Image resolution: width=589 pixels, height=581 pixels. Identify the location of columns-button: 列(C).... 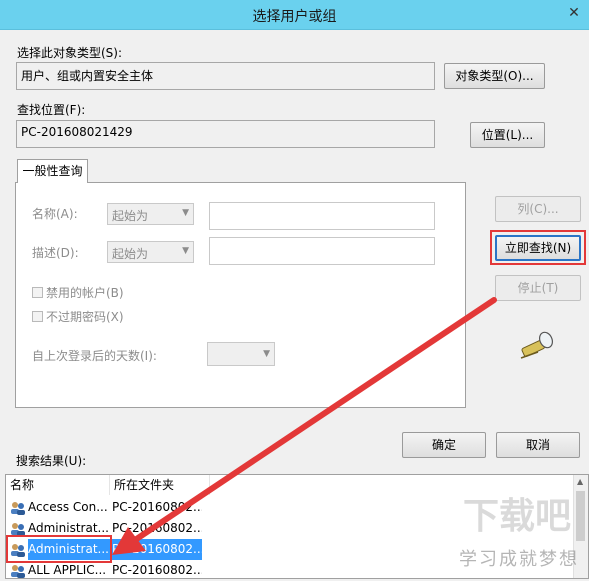
(538, 209).